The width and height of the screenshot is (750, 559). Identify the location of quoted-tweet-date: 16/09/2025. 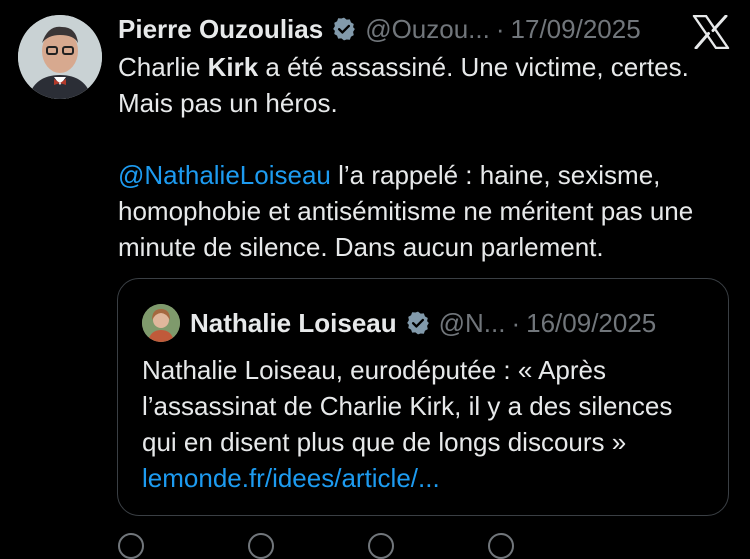
(591, 323).